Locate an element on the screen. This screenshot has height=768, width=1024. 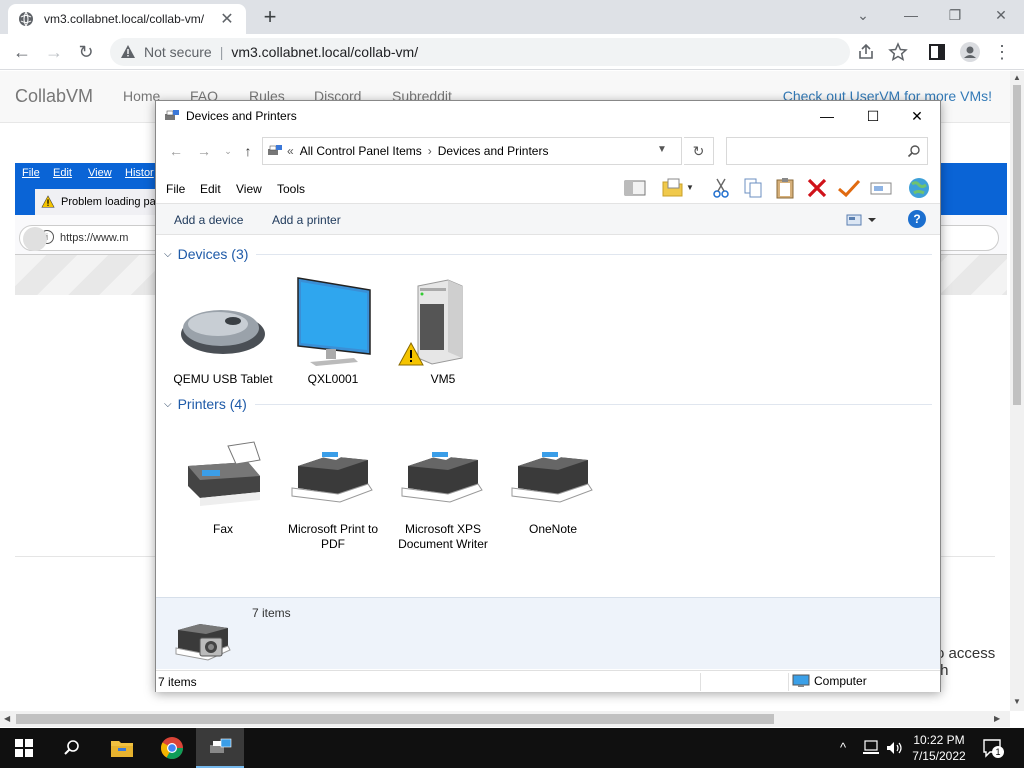
window-minimize-button: — is located at coordinates (827, 116).